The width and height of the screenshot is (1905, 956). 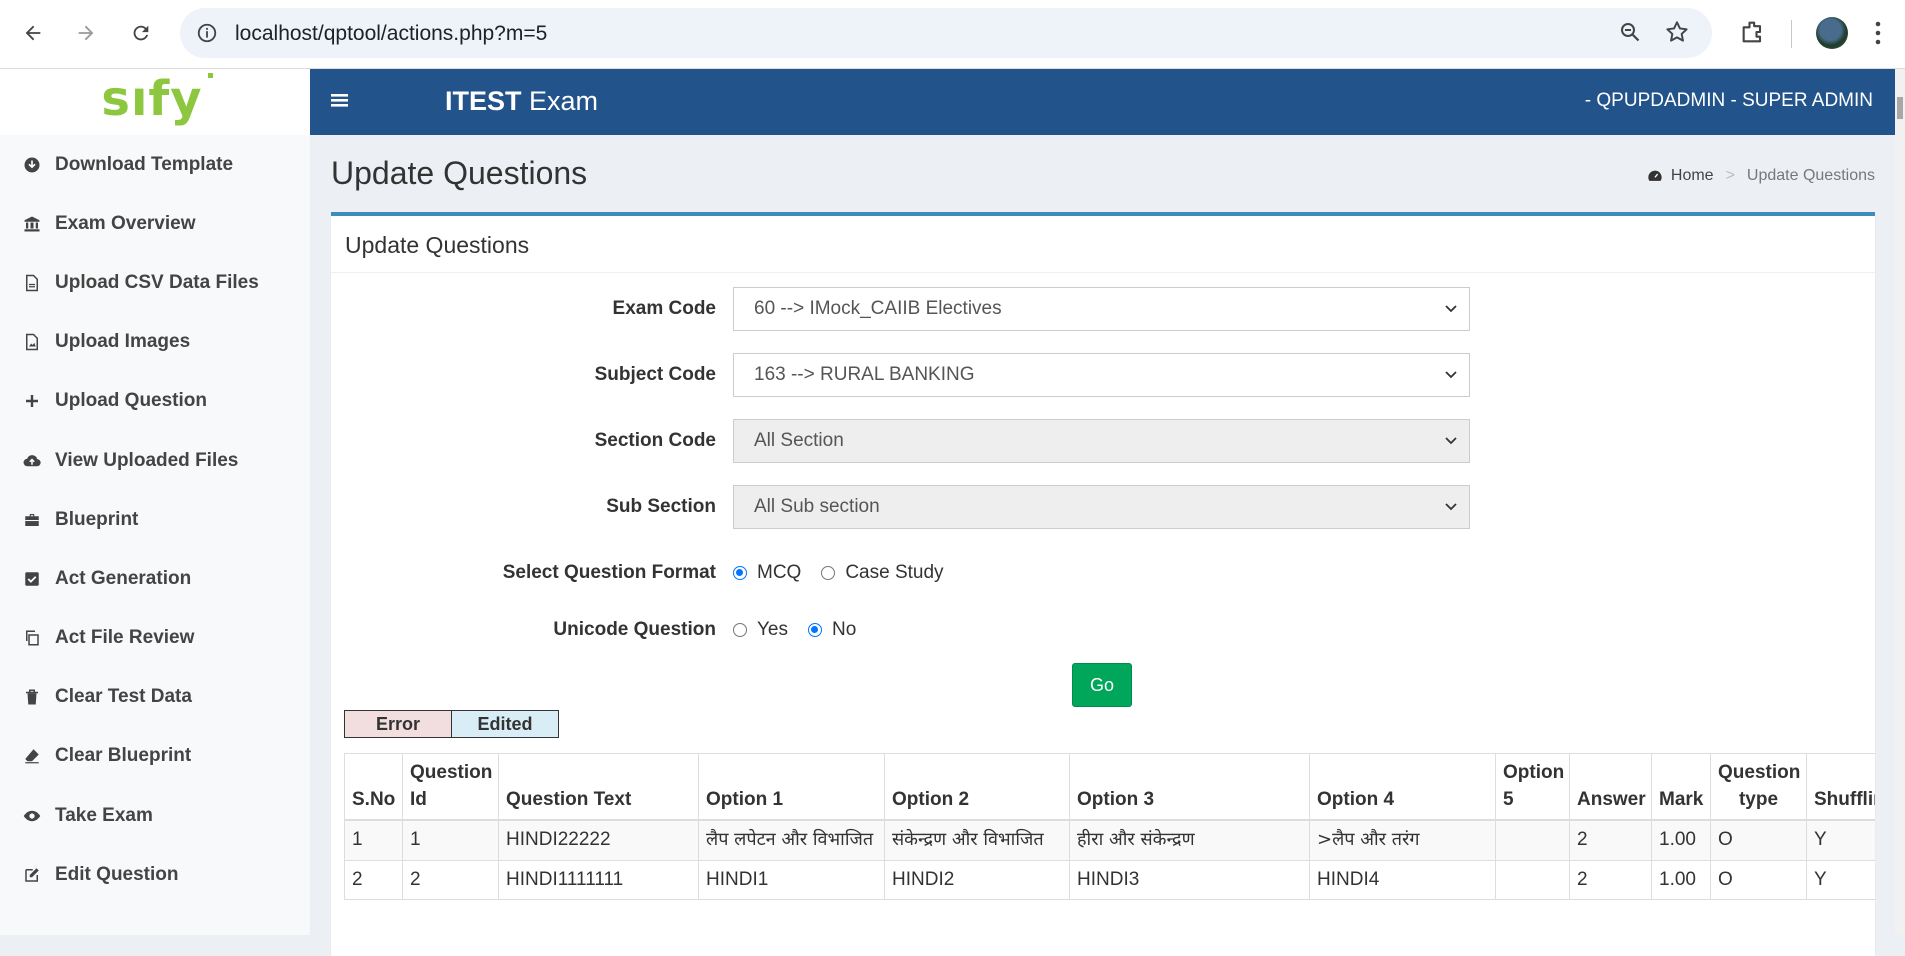 What do you see at coordinates (779, 573) in the screenshot?
I see `mcq-radio-label: MCQ` at bounding box center [779, 573].